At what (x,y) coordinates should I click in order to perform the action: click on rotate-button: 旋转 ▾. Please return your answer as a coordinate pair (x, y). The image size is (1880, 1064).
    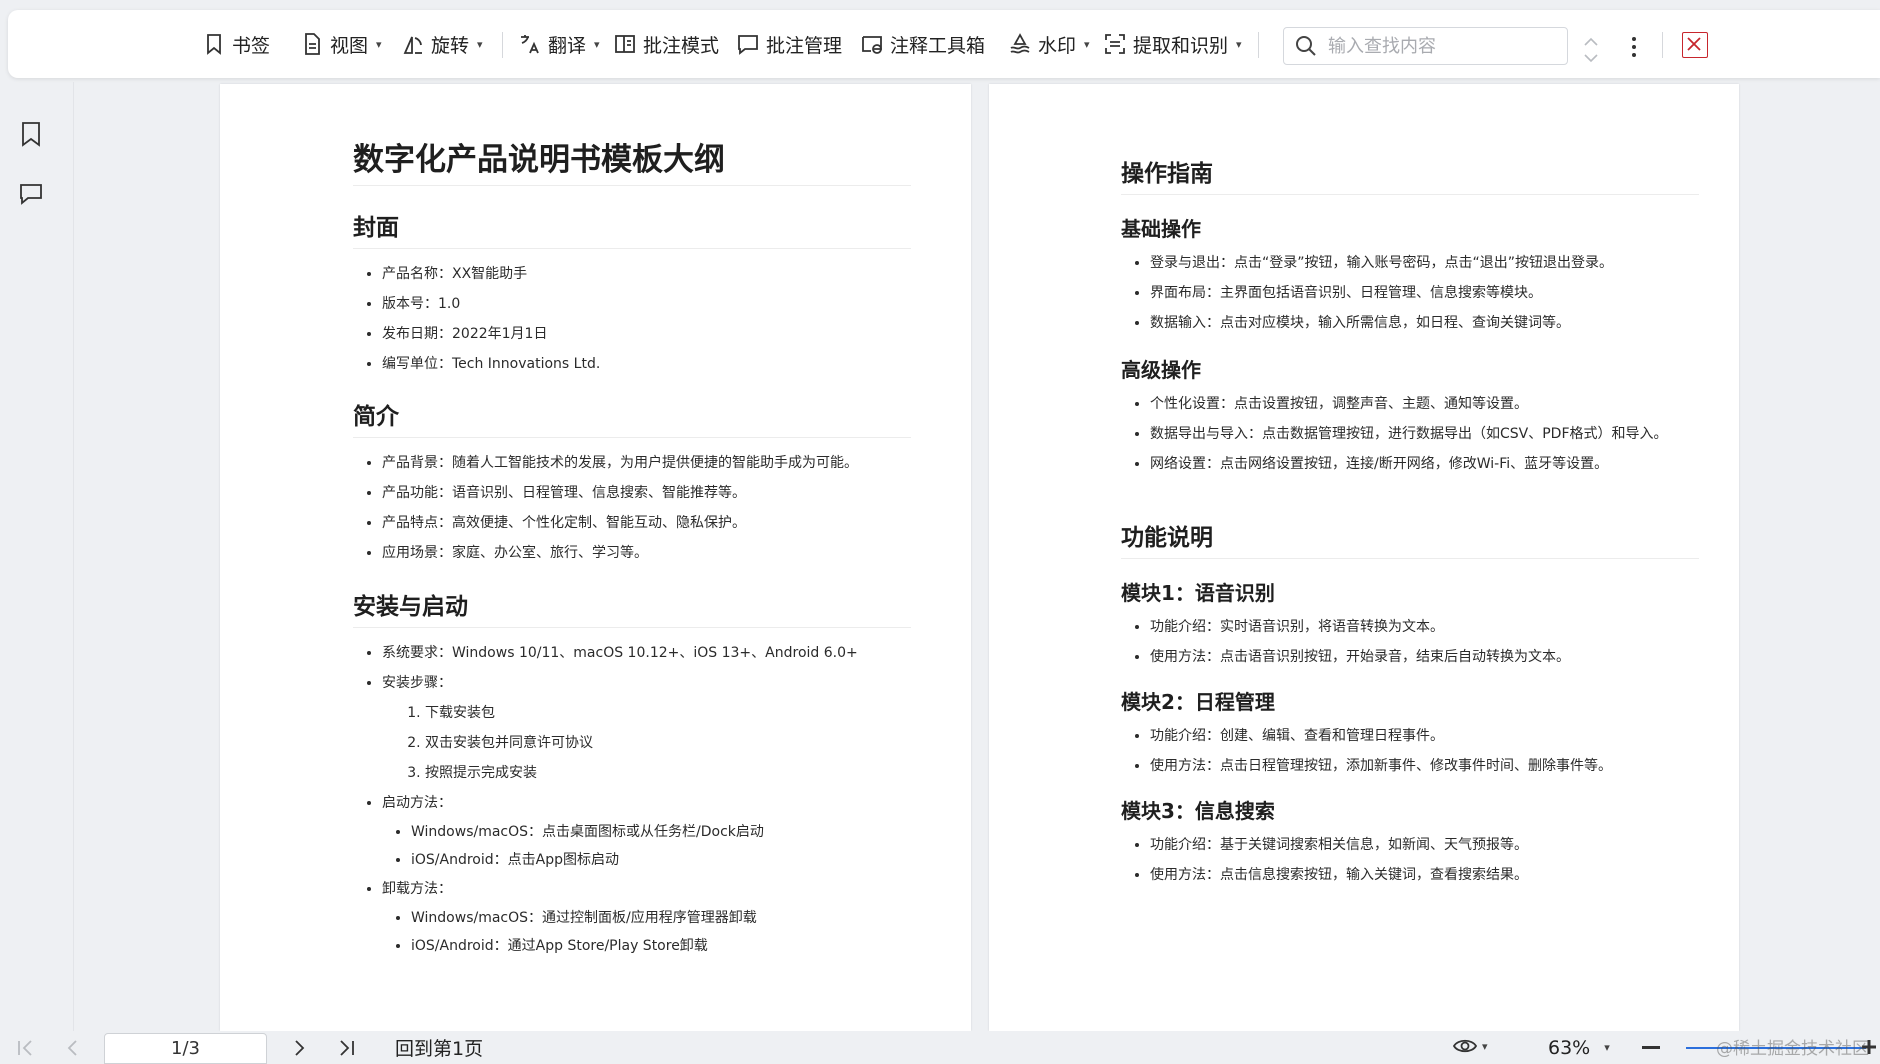
    Looking at the image, I should click on (442, 44).